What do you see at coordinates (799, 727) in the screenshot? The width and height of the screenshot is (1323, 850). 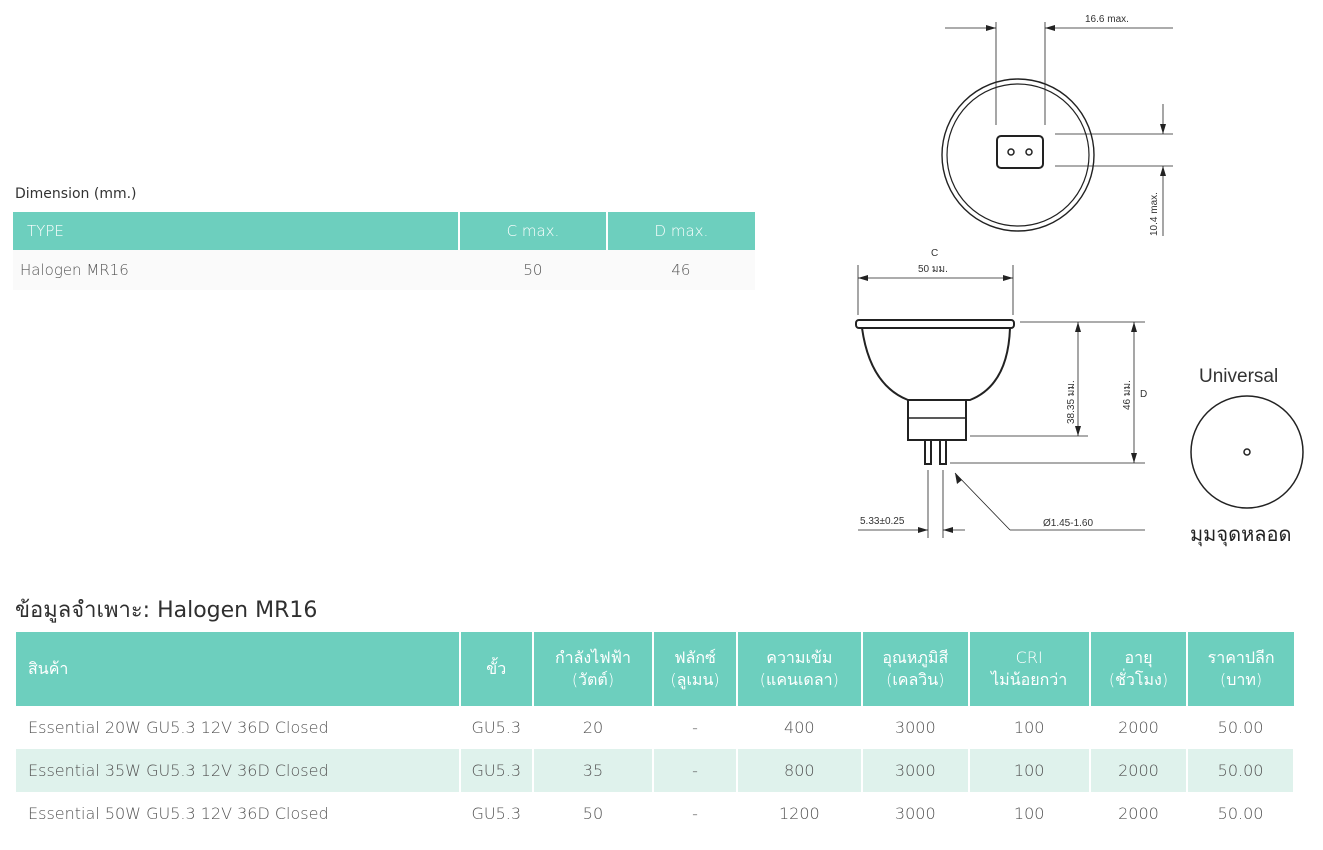 I see `spec-cell: 400` at bounding box center [799, 727].